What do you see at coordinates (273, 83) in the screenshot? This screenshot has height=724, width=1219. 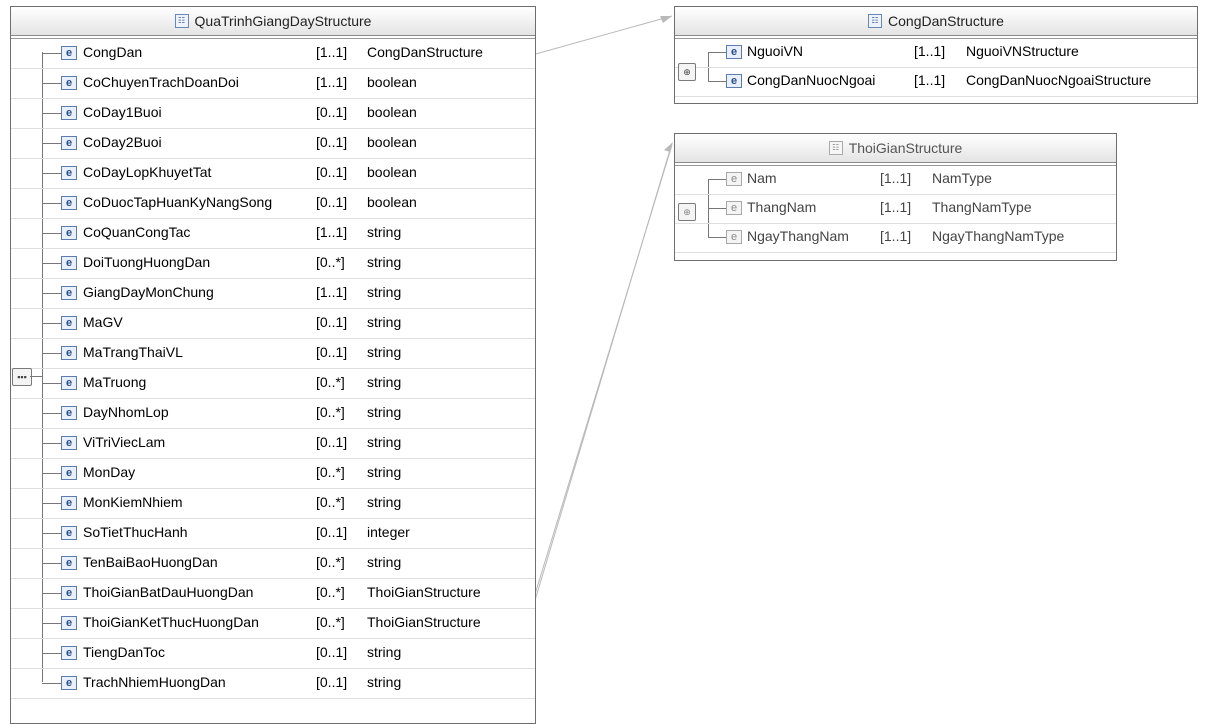 I see `element-row: e CoChuyenTrachDoanDoi [1..1] boolean` at bounding box center [273, 83].